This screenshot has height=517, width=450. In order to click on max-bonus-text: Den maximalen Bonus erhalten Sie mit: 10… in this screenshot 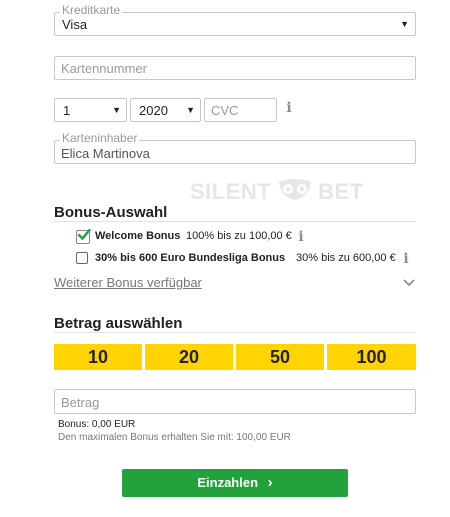, I will do `click(174, 437)`.